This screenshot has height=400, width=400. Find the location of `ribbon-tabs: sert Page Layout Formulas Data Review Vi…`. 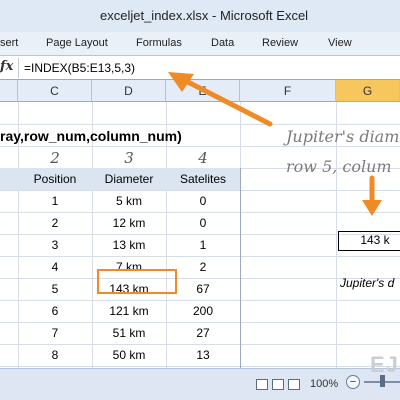

ribbon-tabs: sert Page Layout Formulas Data Review Vi… is located at coordinates (200, 44).